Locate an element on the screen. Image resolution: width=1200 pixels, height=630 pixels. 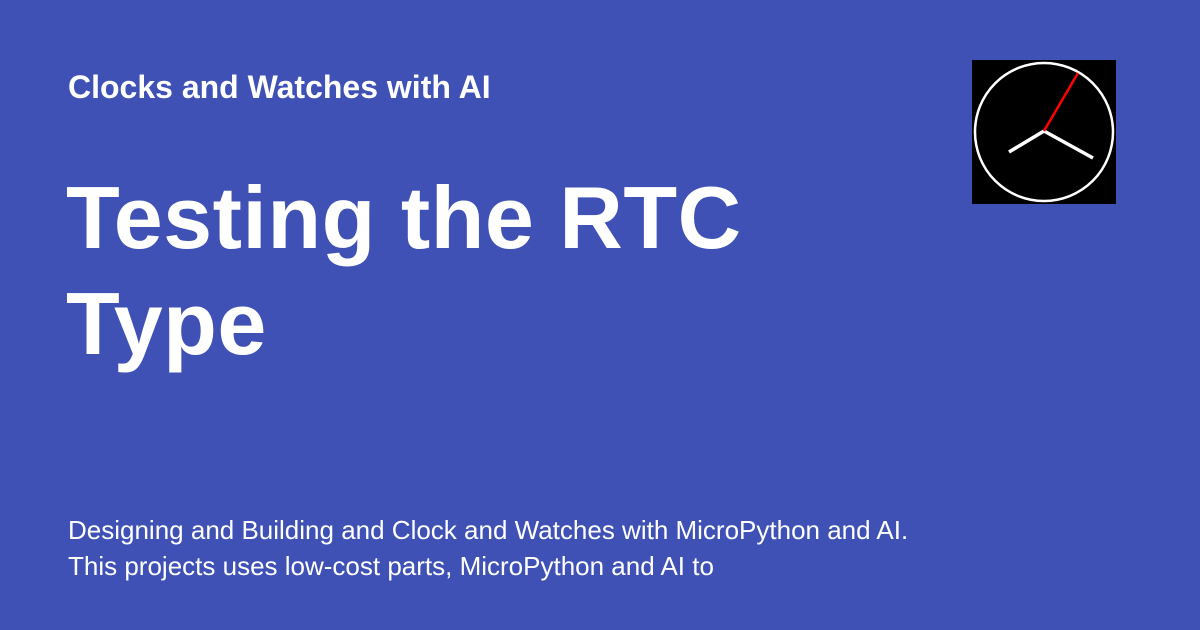
minute-hand is located at coordinates (1068, 144).